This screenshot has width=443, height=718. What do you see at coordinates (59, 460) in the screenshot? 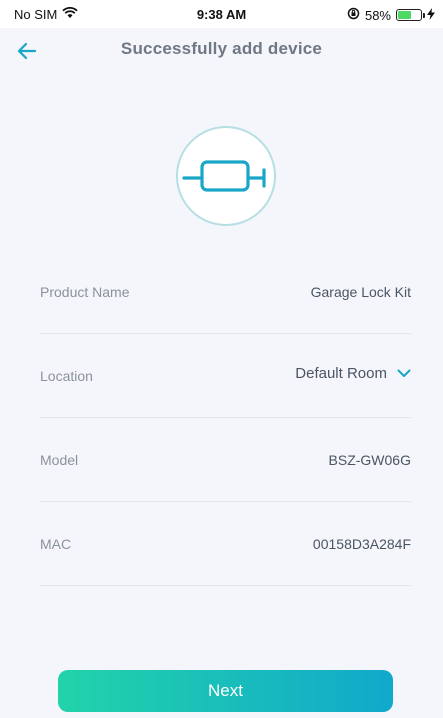
I see `model-label: Model` at bounding box center [59, 460].